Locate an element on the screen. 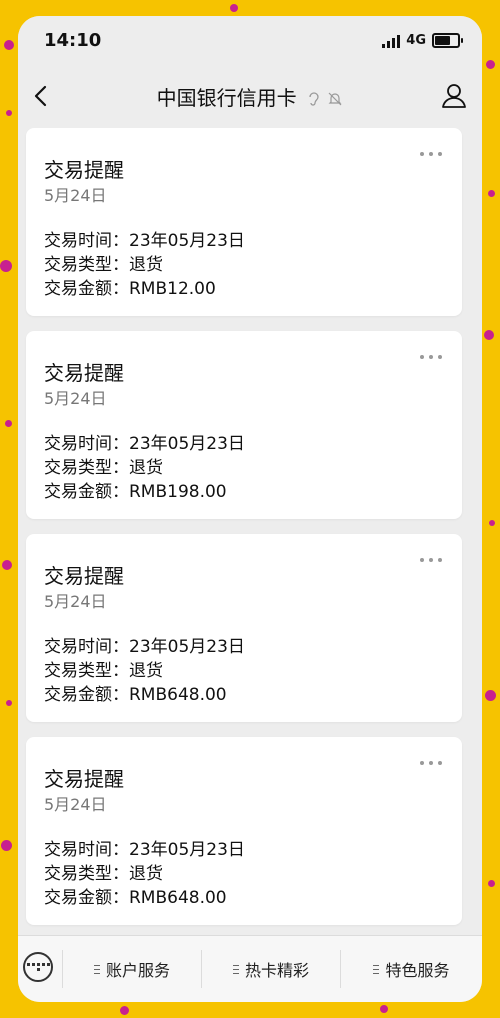 The image size is (500, 1018). status-time: 14:10 is located at coordinates (73, 40).